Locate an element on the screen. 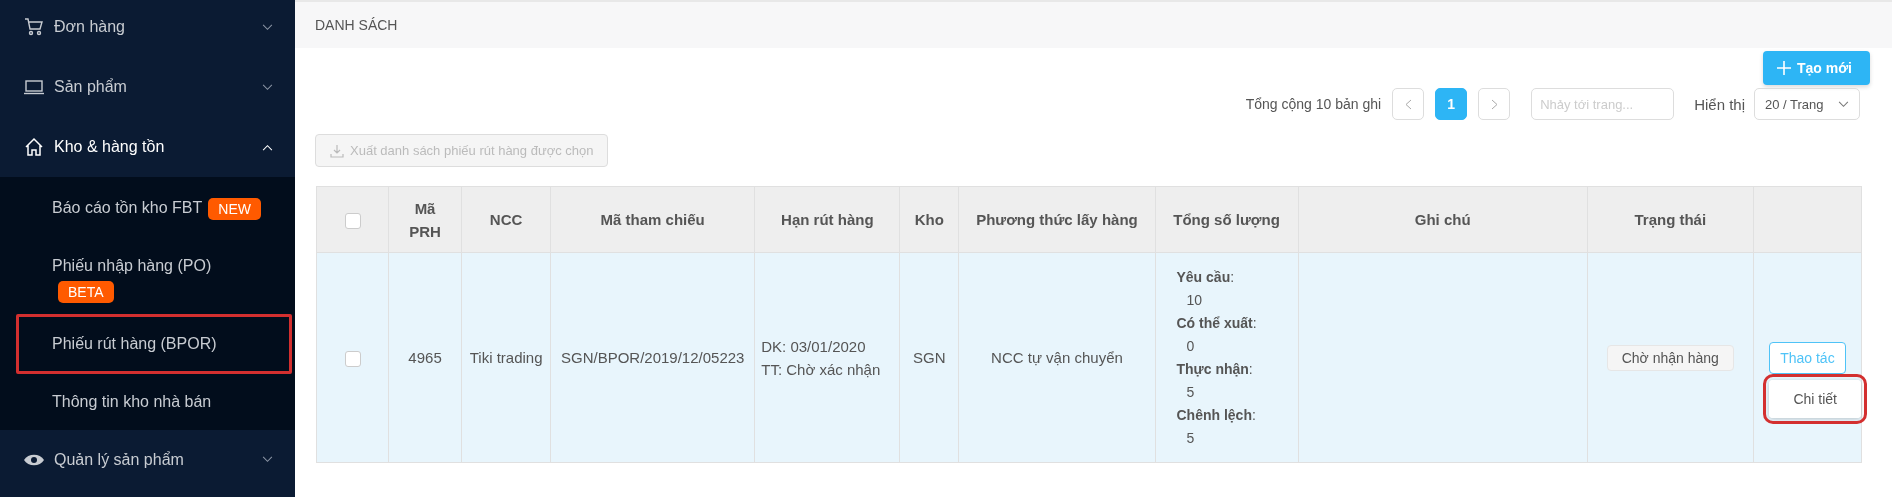 Image resolution: width=1892 pixels, height=497 pixels. sidebar-item: Kho & hàng tồn is located at coordinates (147, 147).